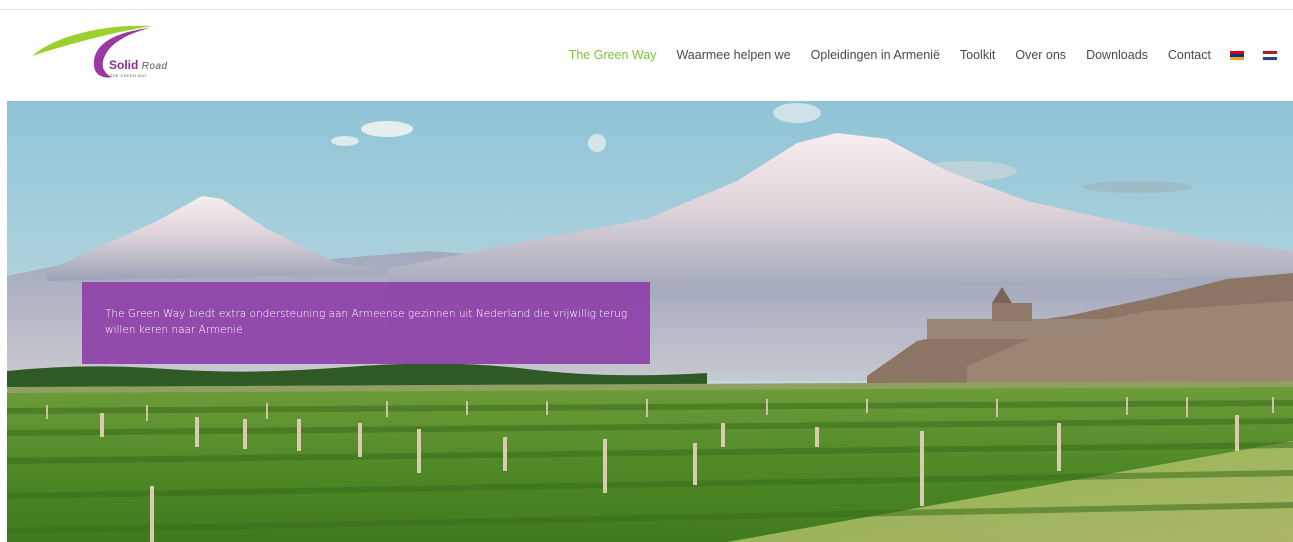 This screenshot has width=1293, height=542. I want to click on netherlands-flag-icon, so click(1270, 55).